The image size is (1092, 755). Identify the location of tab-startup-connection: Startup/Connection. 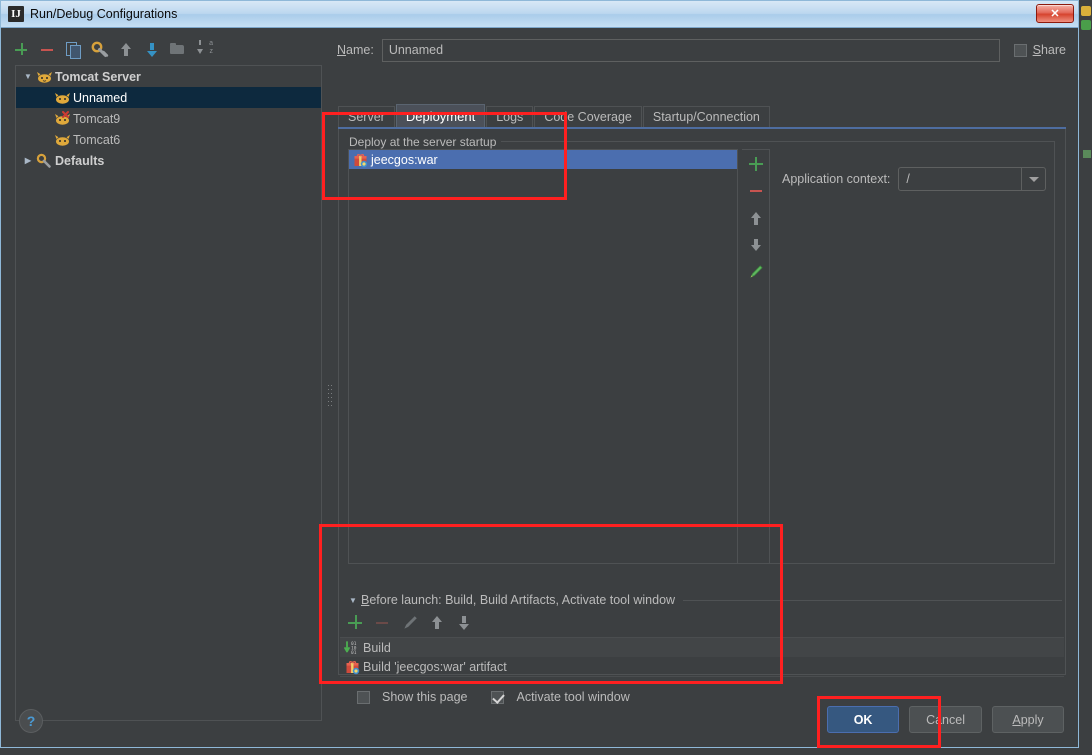
(706, 116).